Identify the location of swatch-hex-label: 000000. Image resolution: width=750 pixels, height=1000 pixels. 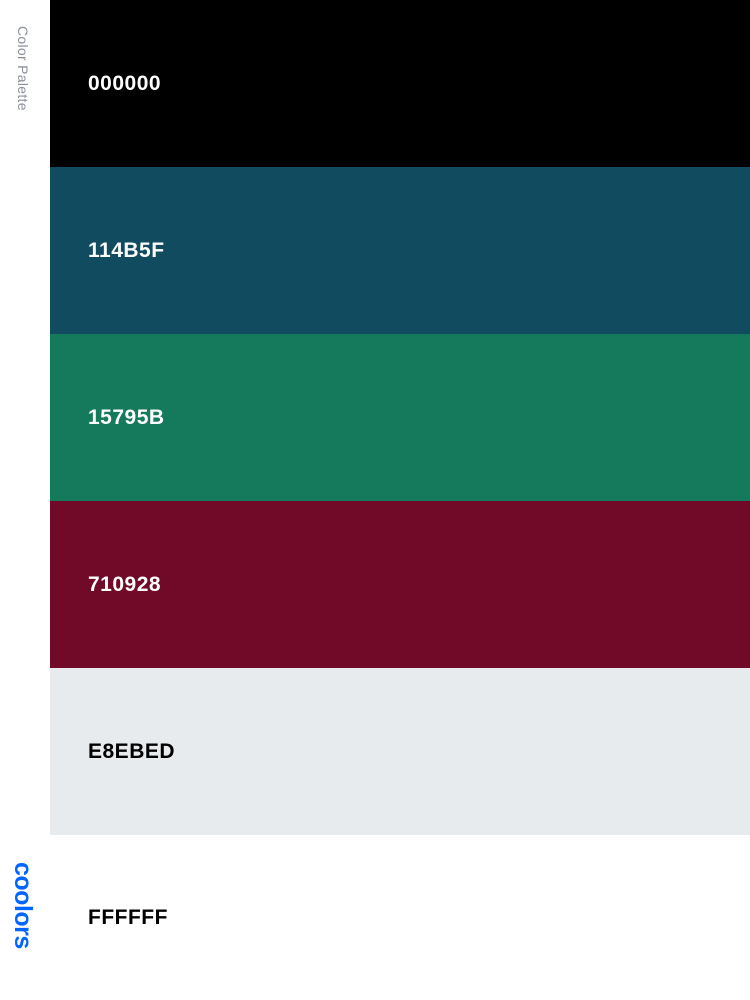
(125, 83).